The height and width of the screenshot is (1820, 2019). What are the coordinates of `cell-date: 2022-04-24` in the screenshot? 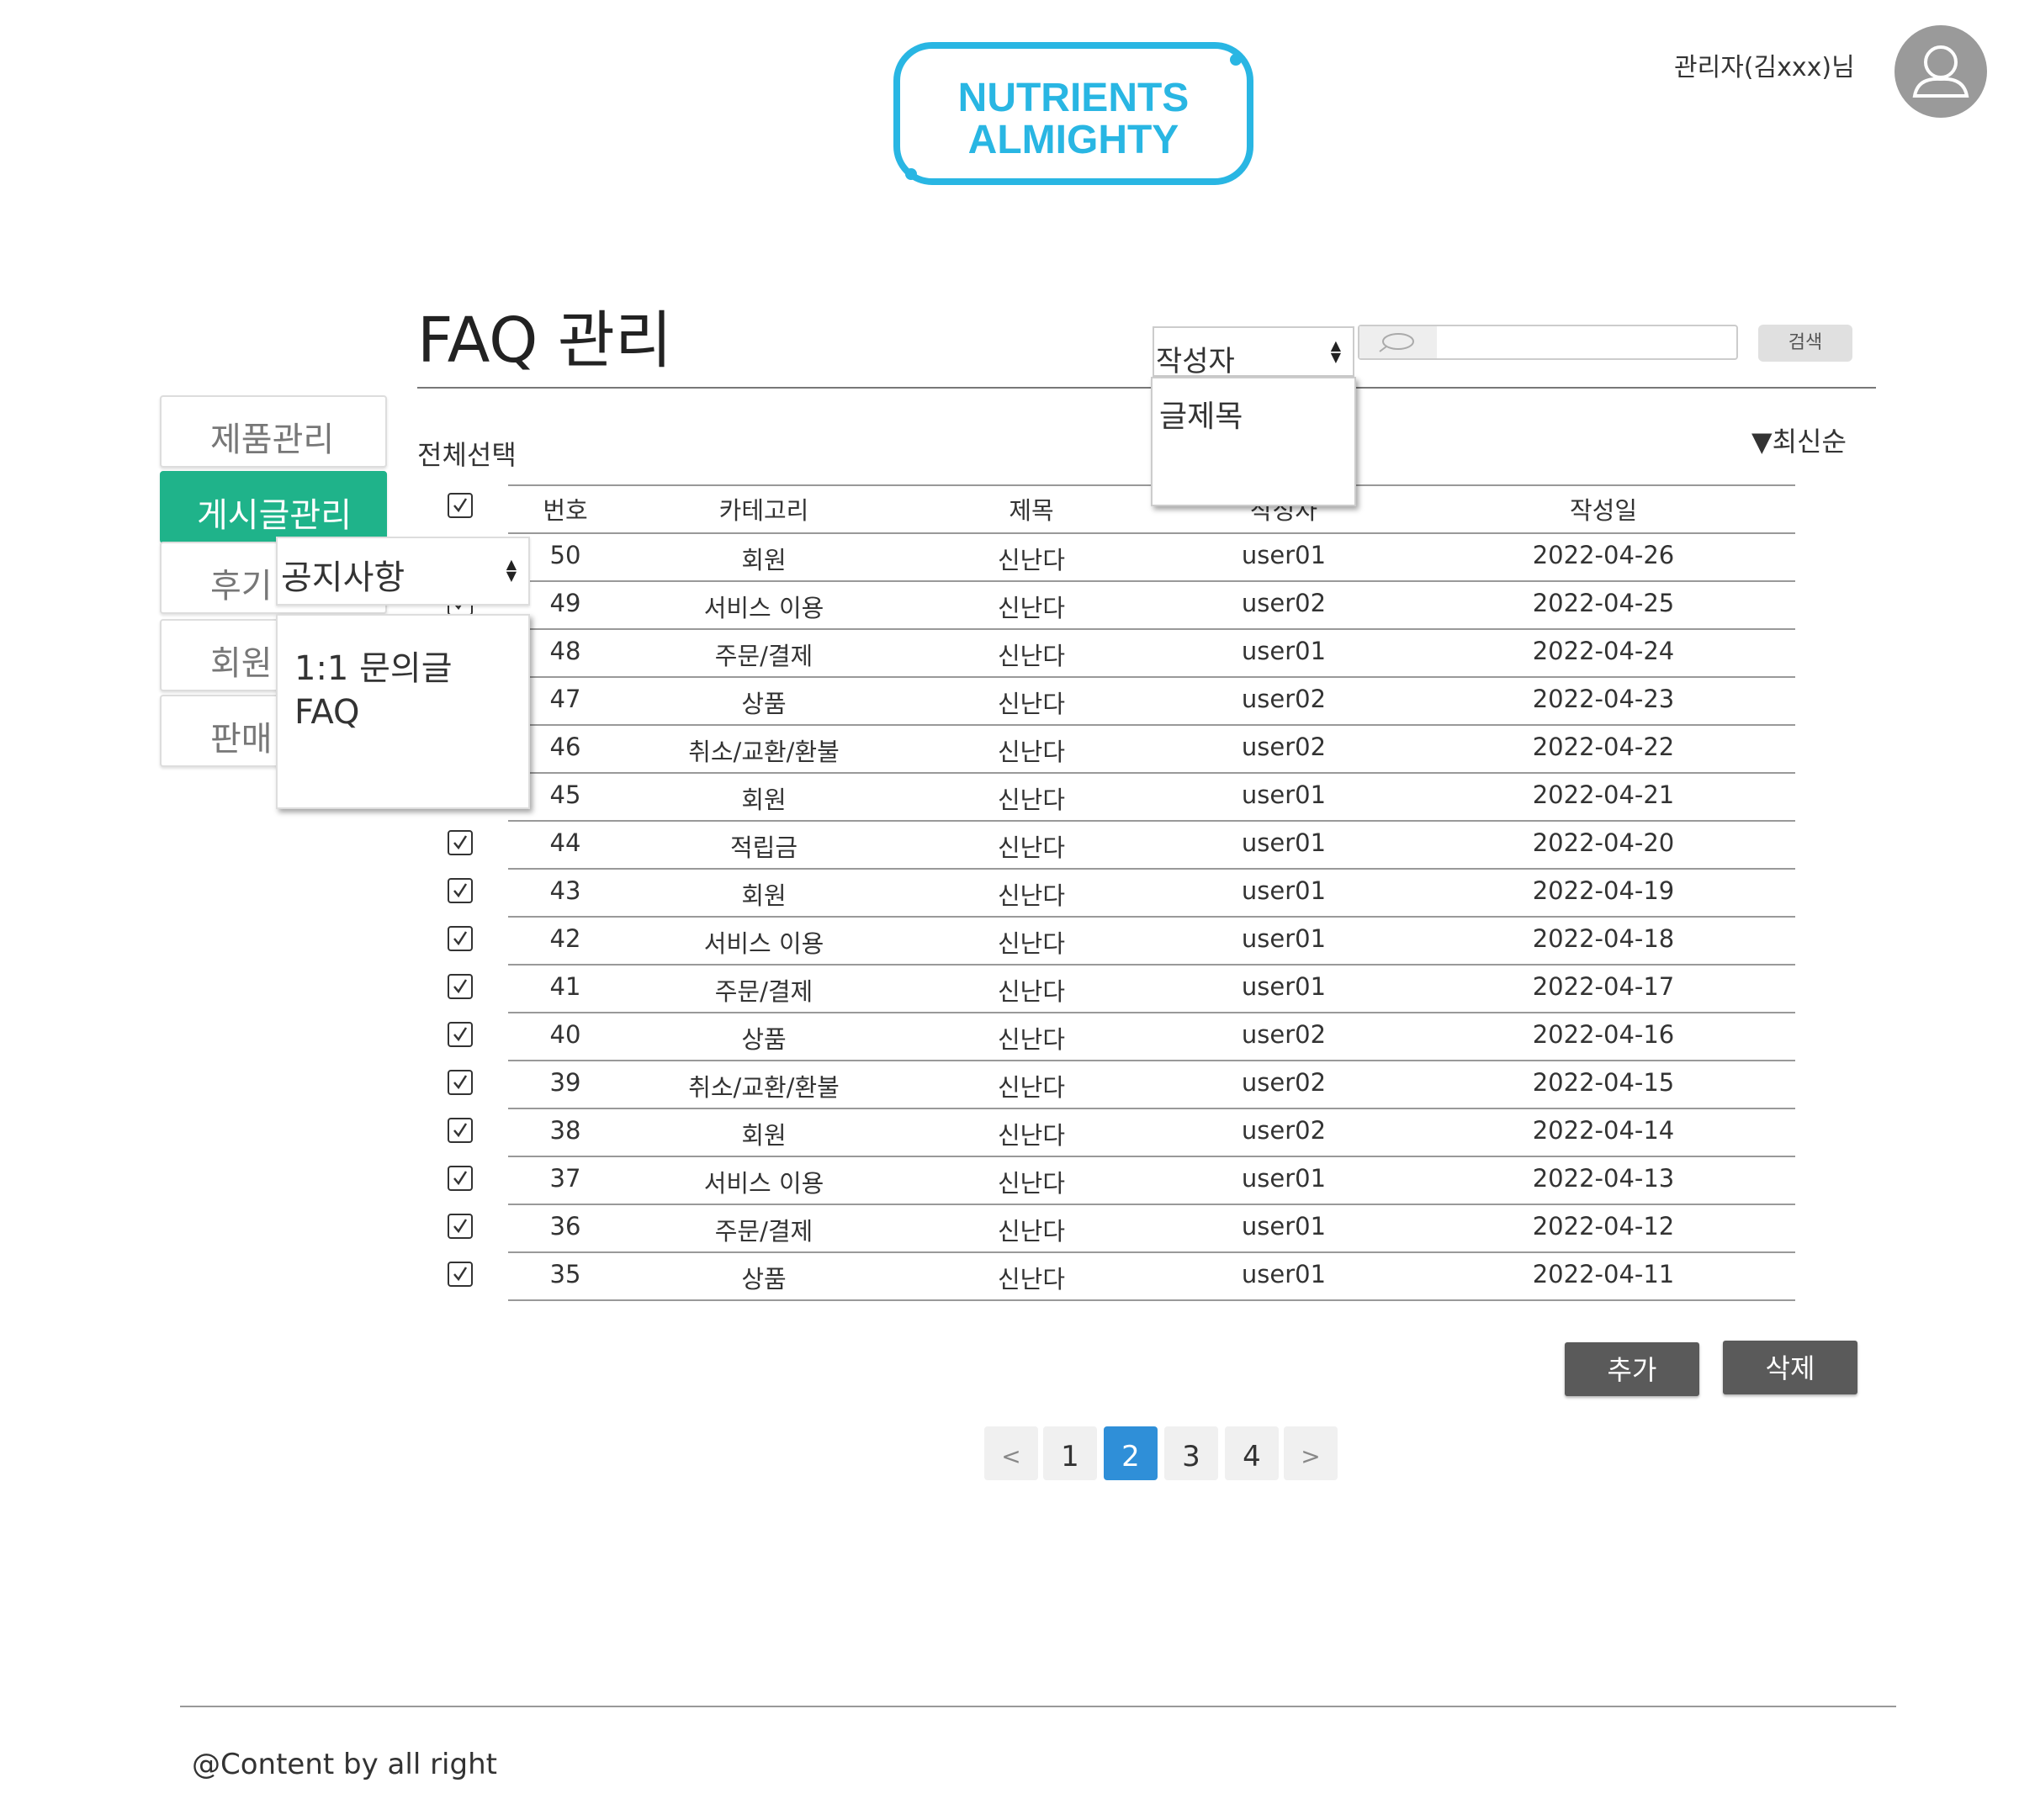 It's located at (1603, 651).